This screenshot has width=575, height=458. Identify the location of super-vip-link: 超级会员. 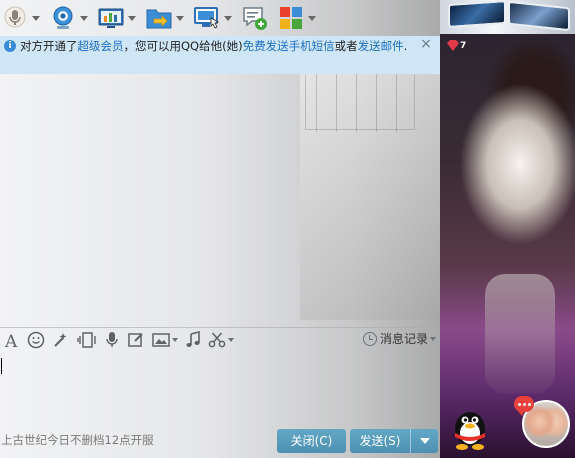
(101, 46).